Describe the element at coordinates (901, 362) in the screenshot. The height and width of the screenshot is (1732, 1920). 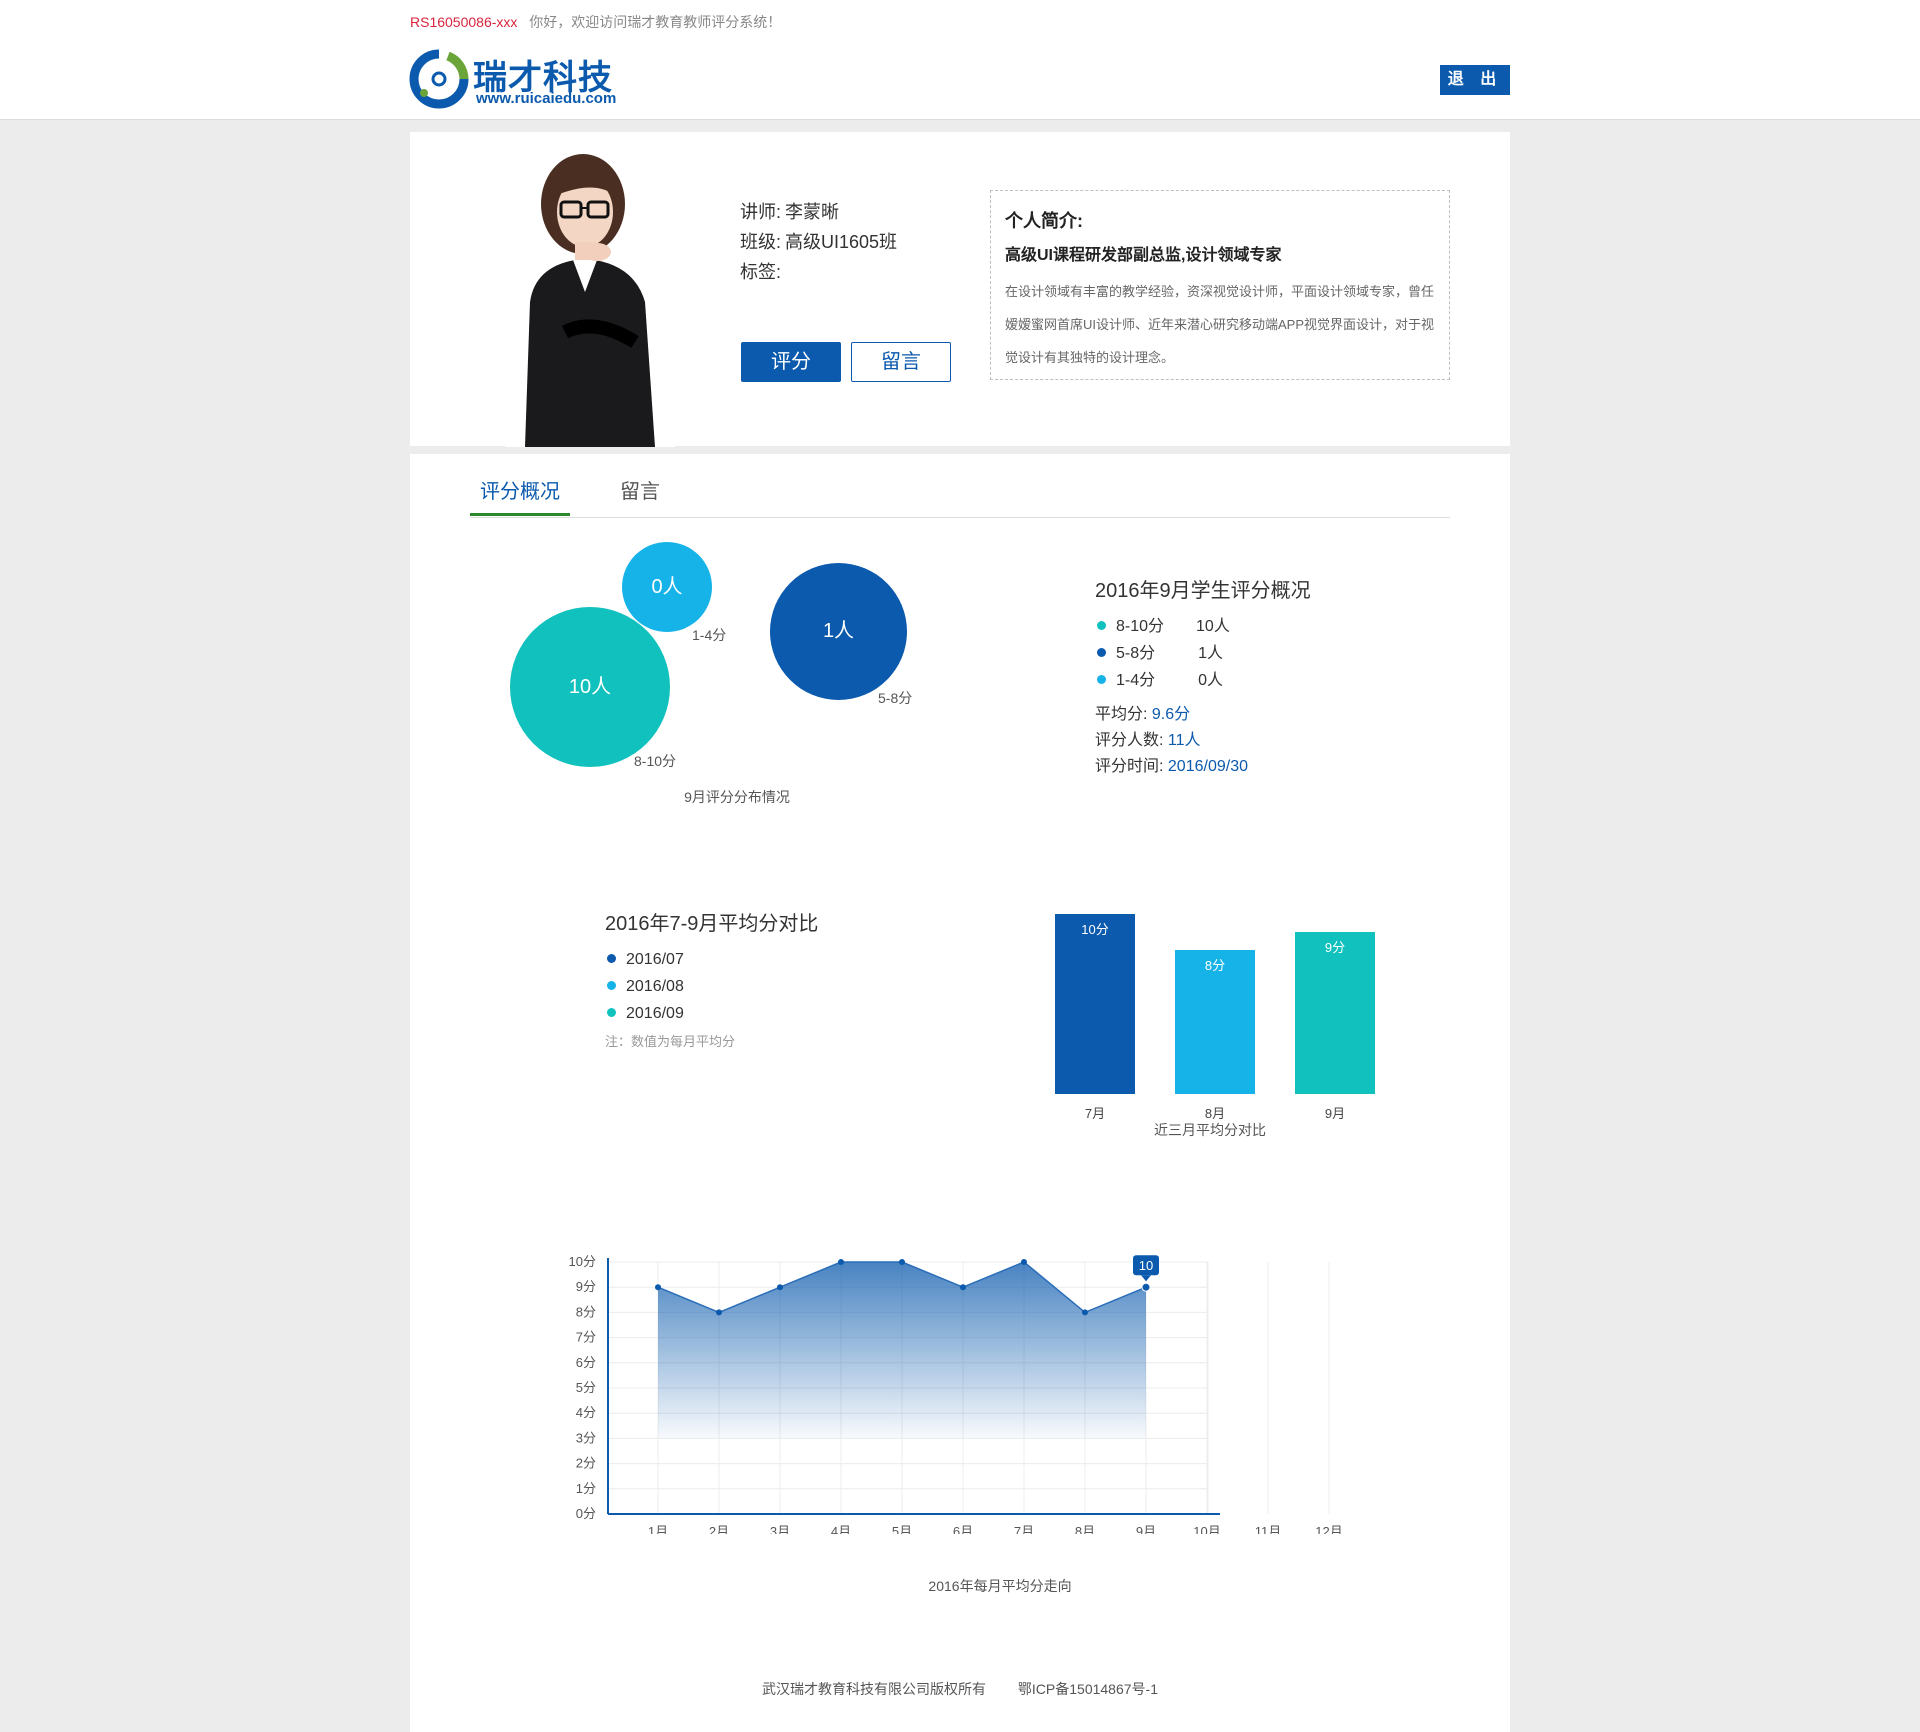
I see `message-button: 留言` at that location.